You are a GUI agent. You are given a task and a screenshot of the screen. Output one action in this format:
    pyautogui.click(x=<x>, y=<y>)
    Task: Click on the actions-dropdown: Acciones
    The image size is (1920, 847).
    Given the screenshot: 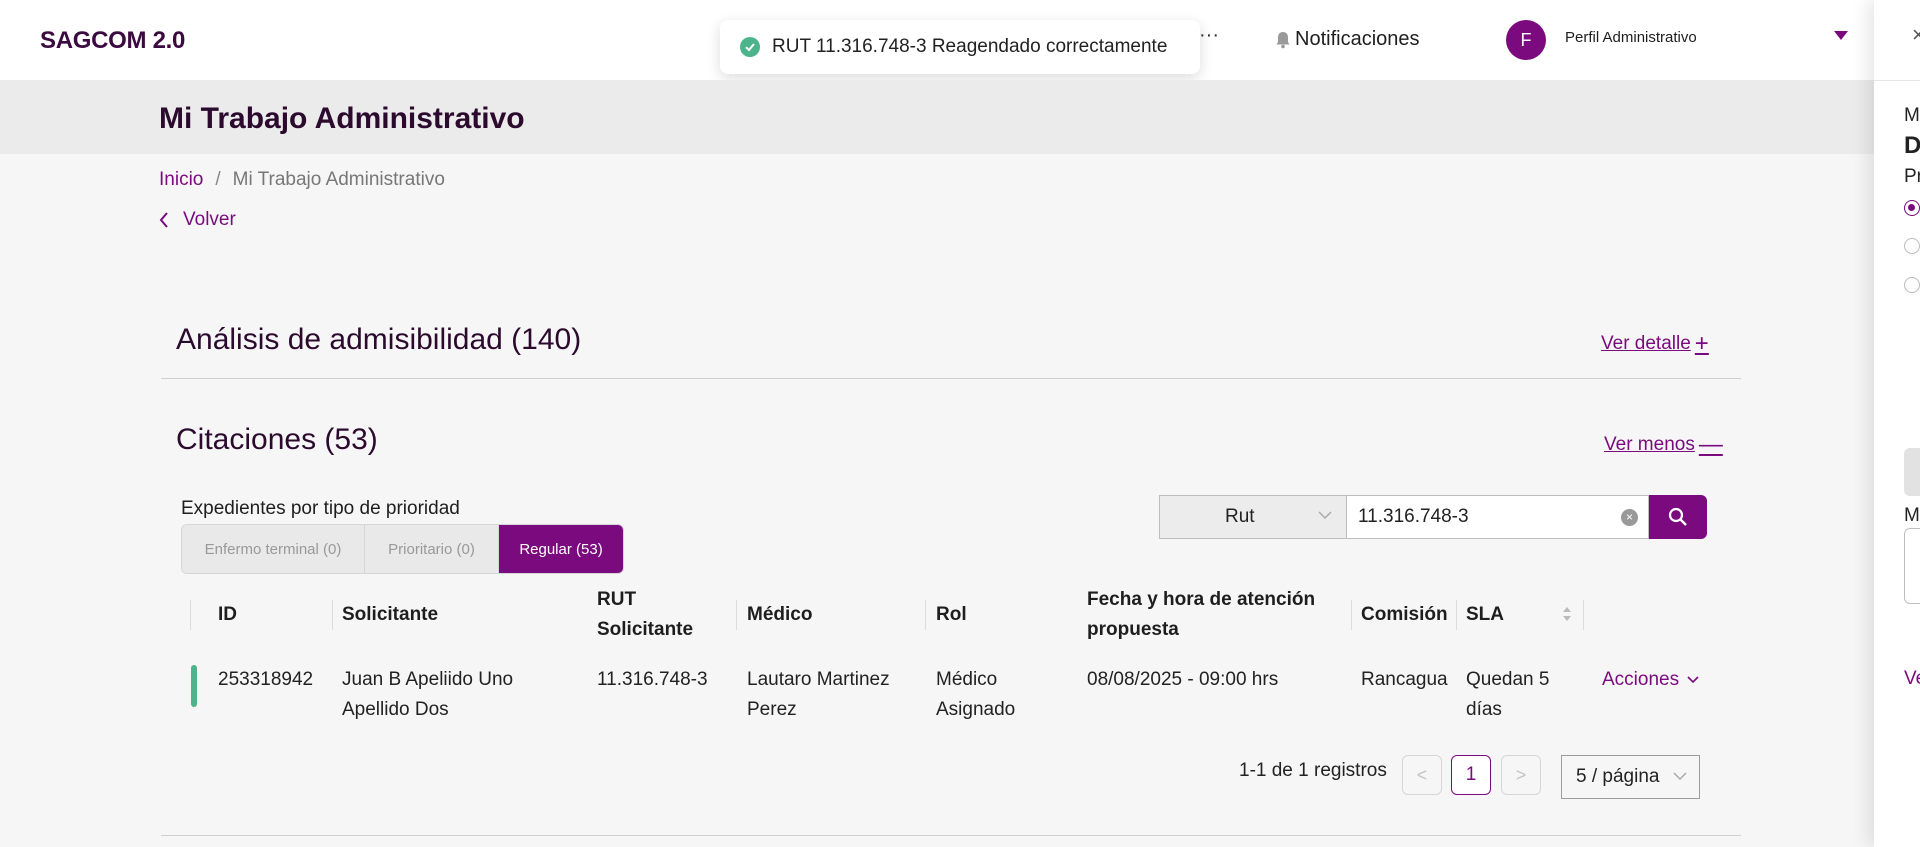 What is the action you would take?
    pyautogui.click(x=1650, y=680)
    